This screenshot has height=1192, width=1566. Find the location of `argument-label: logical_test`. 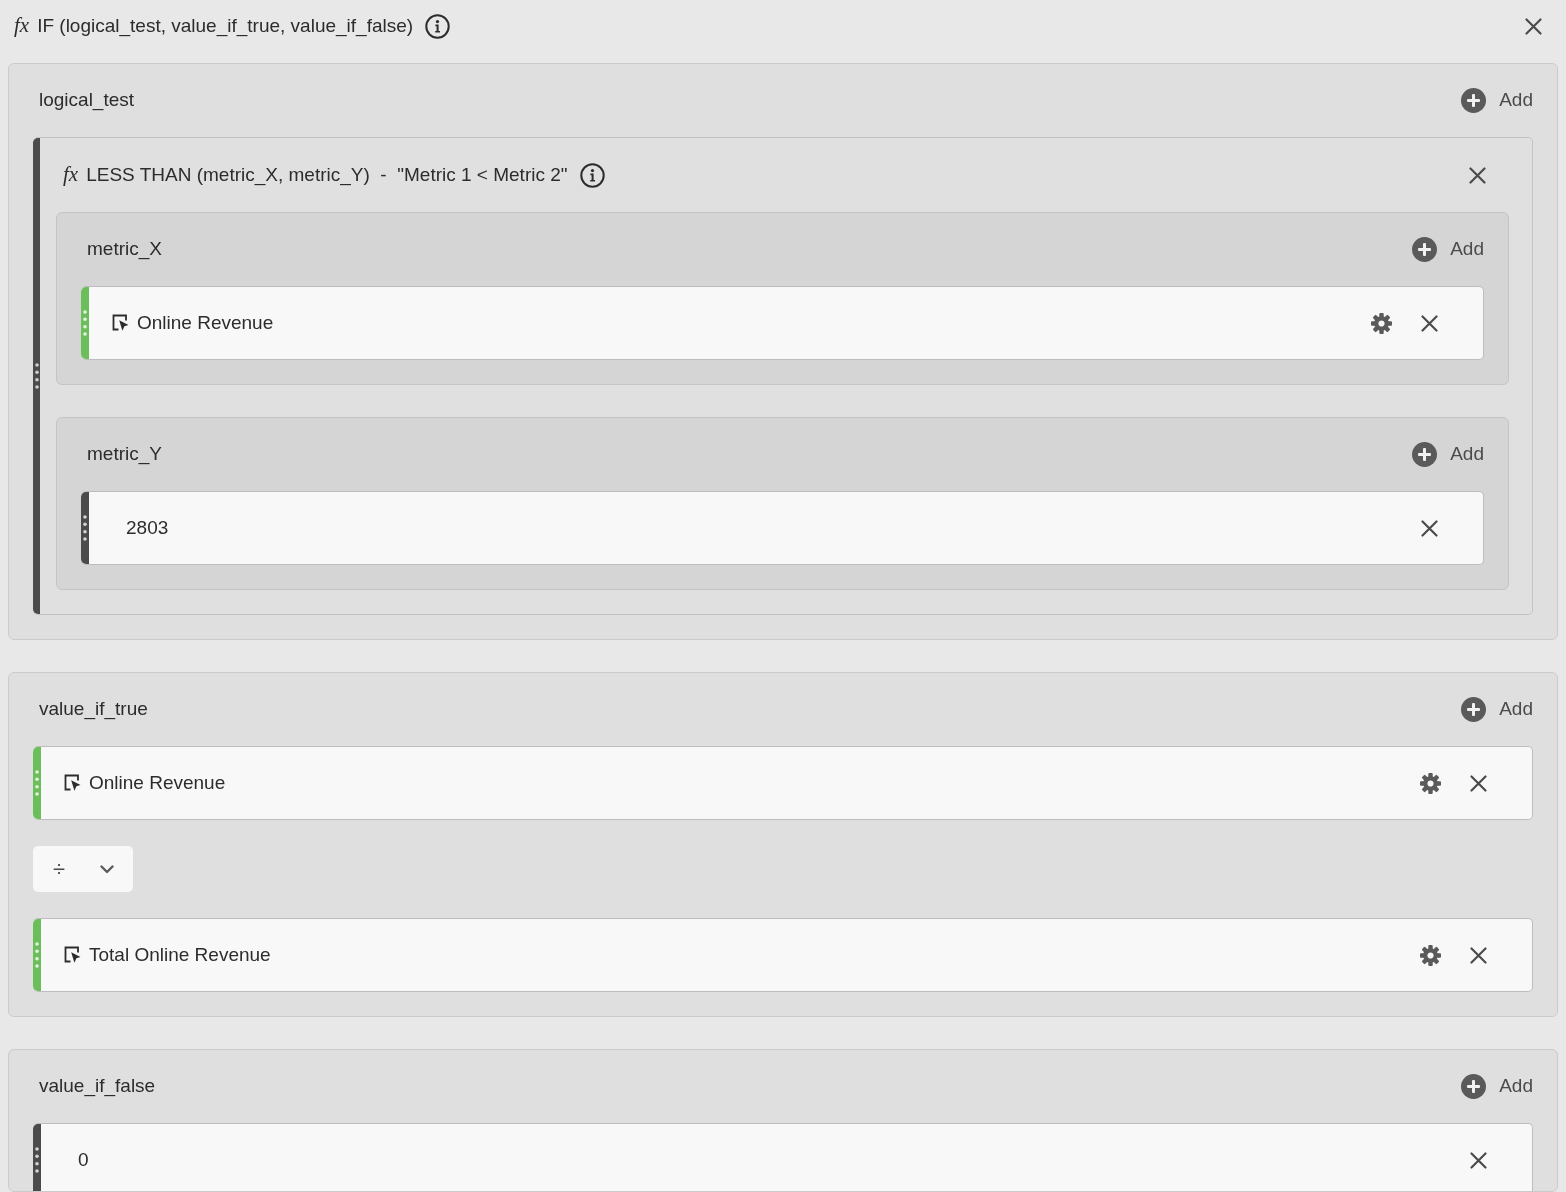

argument-label: logical_test is located at coordinates (87, 100).